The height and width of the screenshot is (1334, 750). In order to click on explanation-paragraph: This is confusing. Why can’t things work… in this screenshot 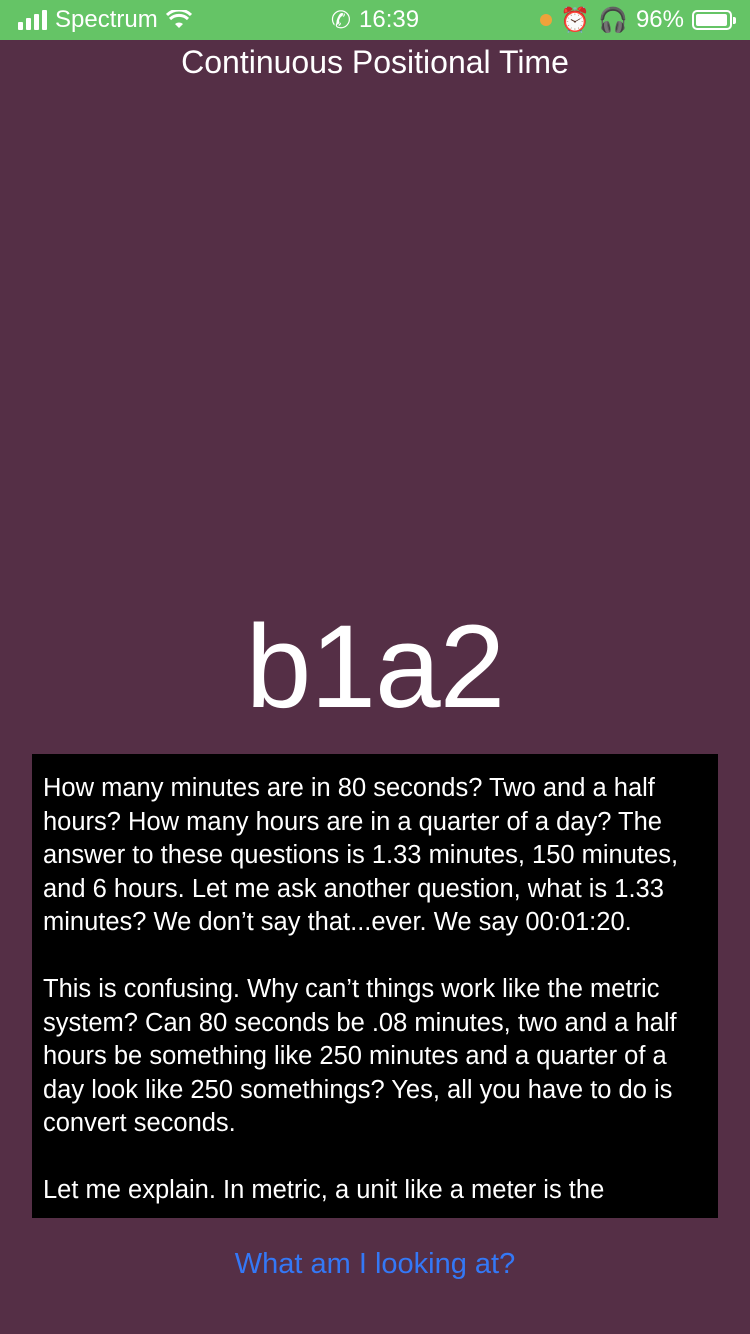, I will do `click(360, 1056)`.